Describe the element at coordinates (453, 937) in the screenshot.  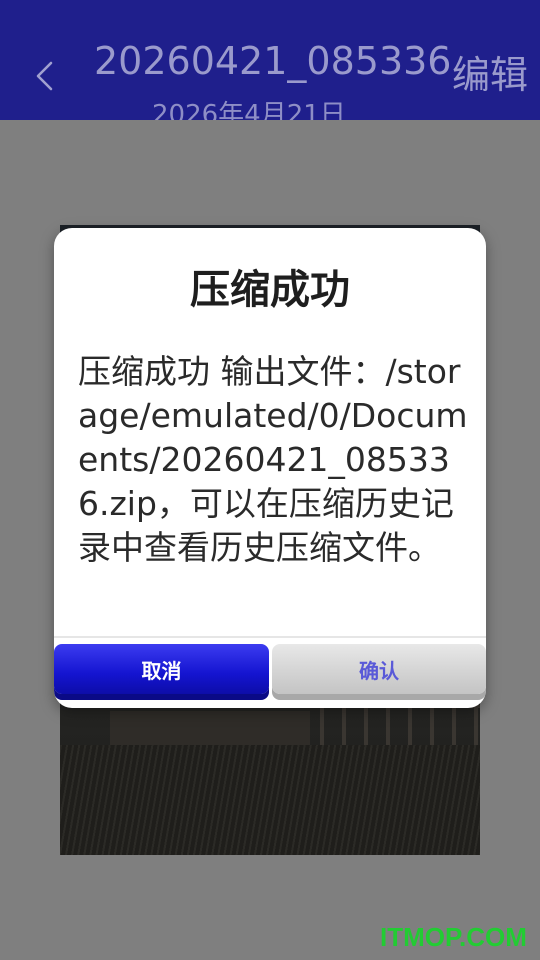
I see `site-watermark: ITMOP.COM` at that location.